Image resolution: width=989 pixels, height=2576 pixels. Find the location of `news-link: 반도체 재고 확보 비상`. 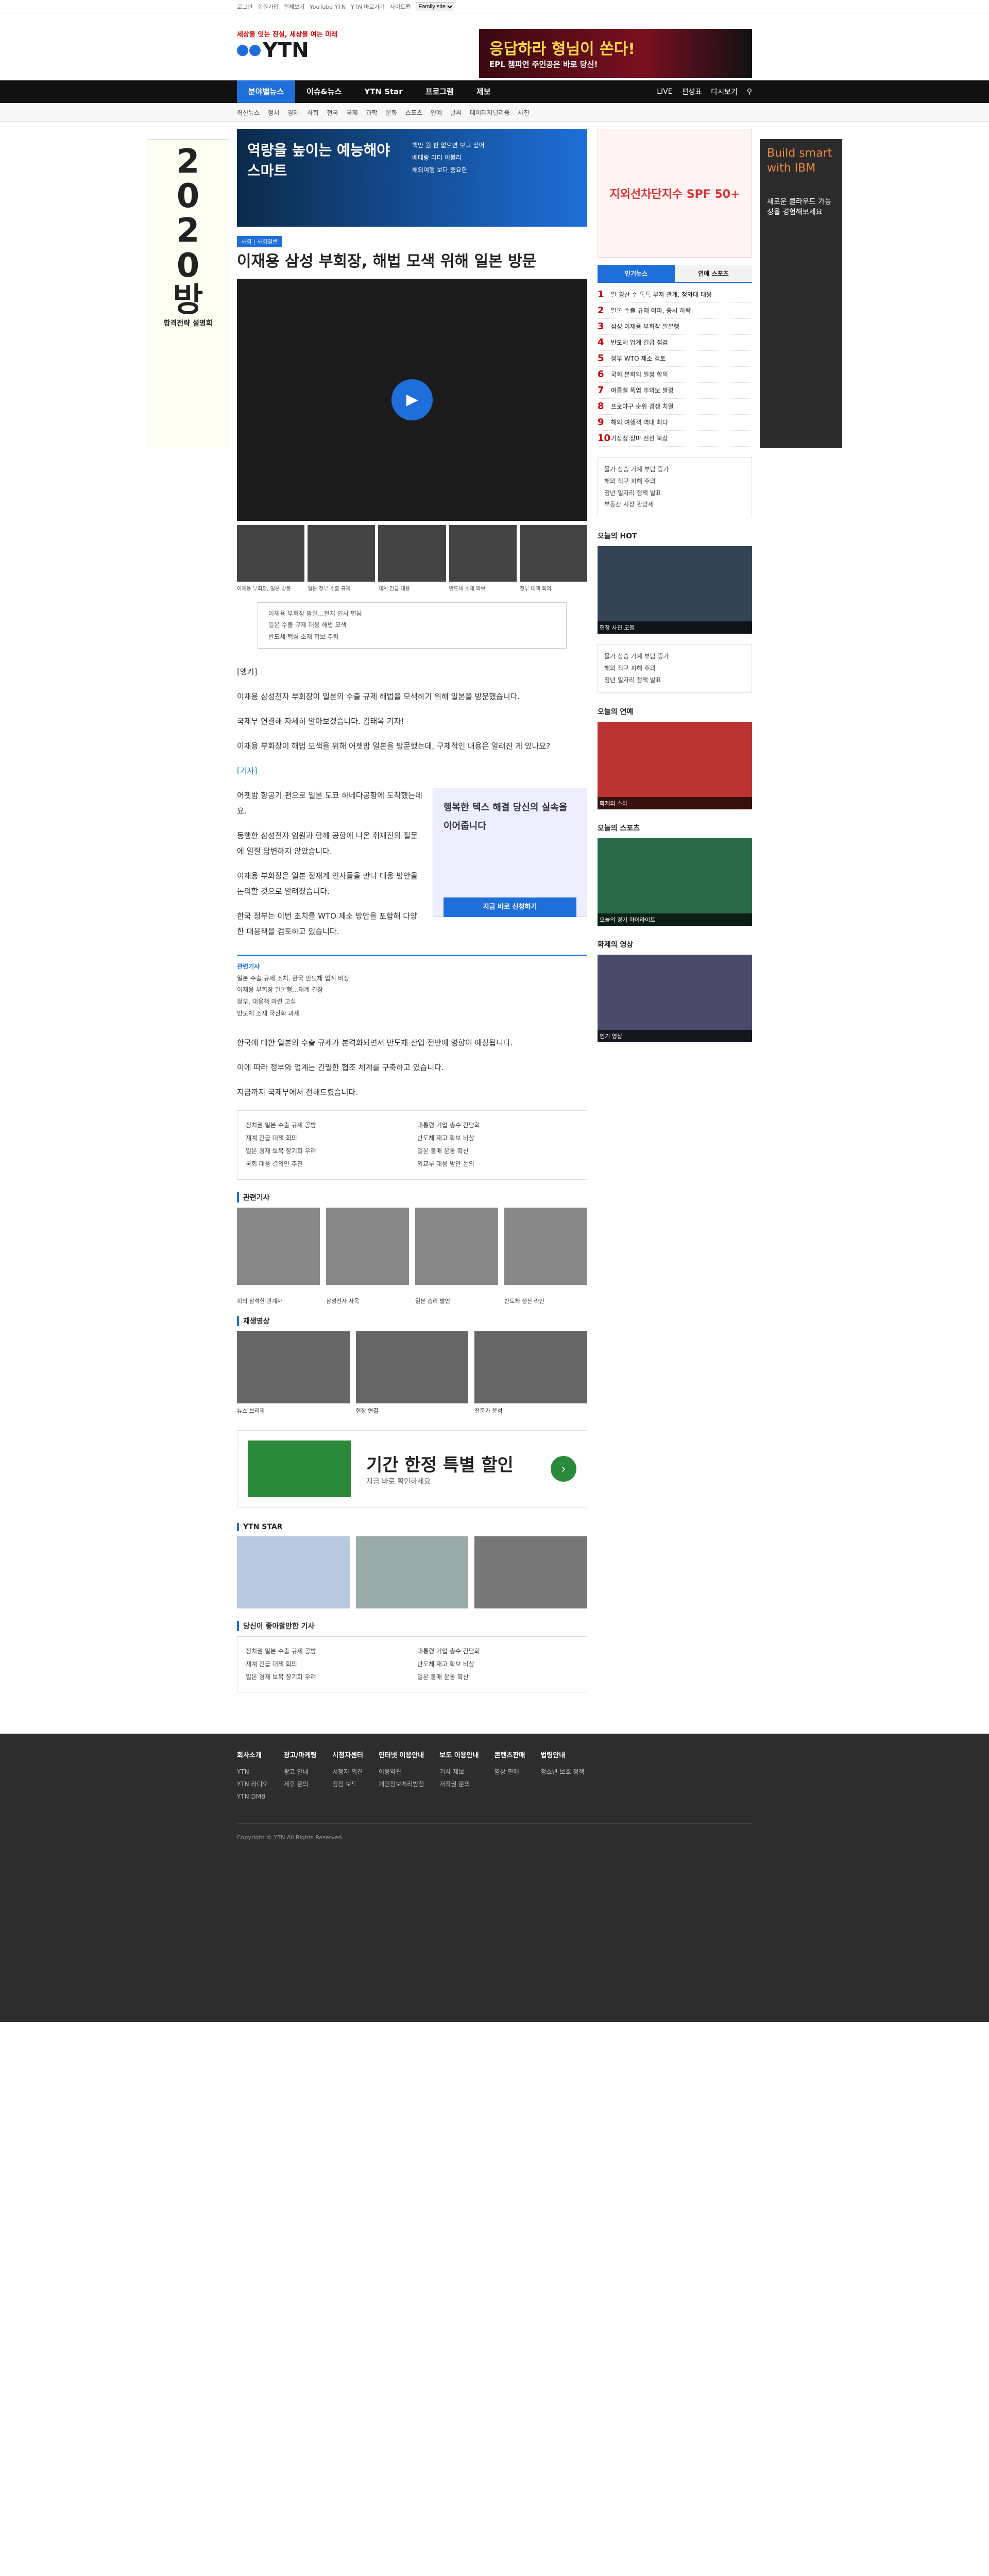

news-link: 반도체 재고 확보 비상 is located at coordinates (497, 1664).